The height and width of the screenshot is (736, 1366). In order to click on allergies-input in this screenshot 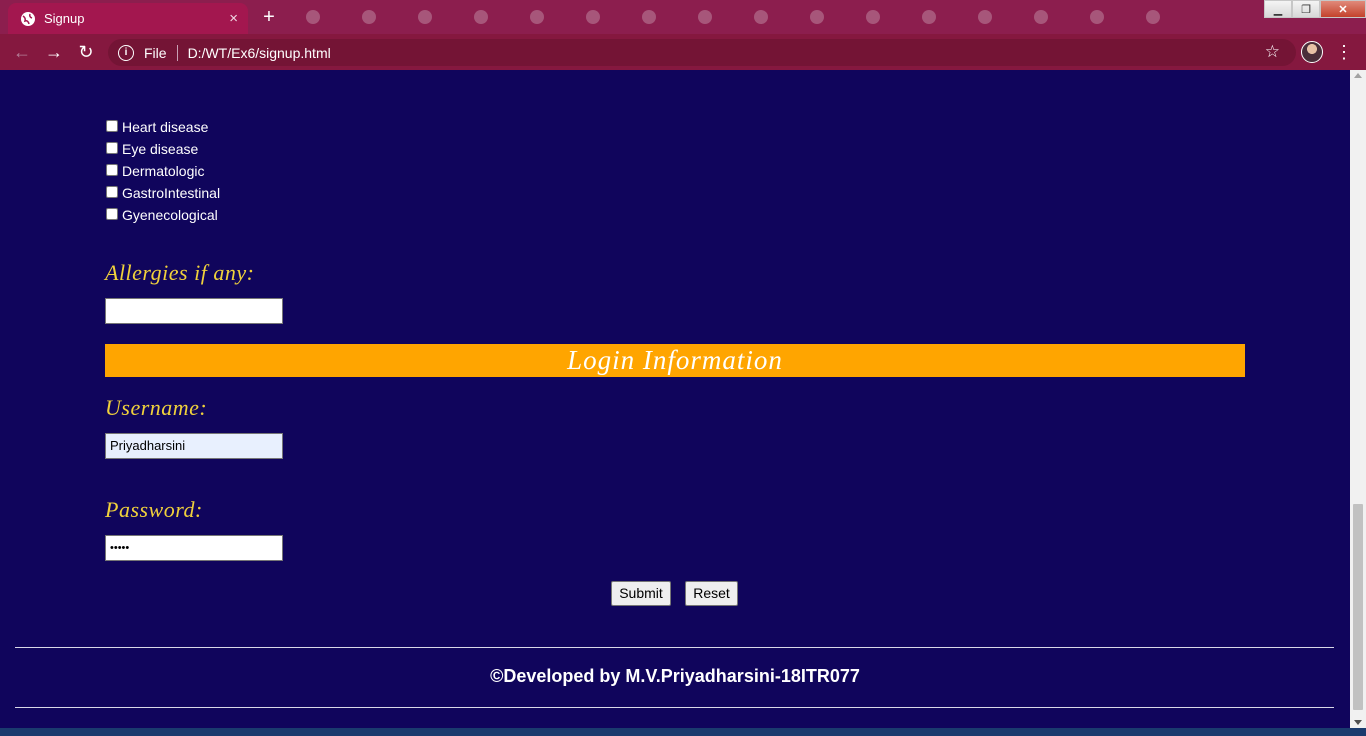, I will do `click(194, 311)`.